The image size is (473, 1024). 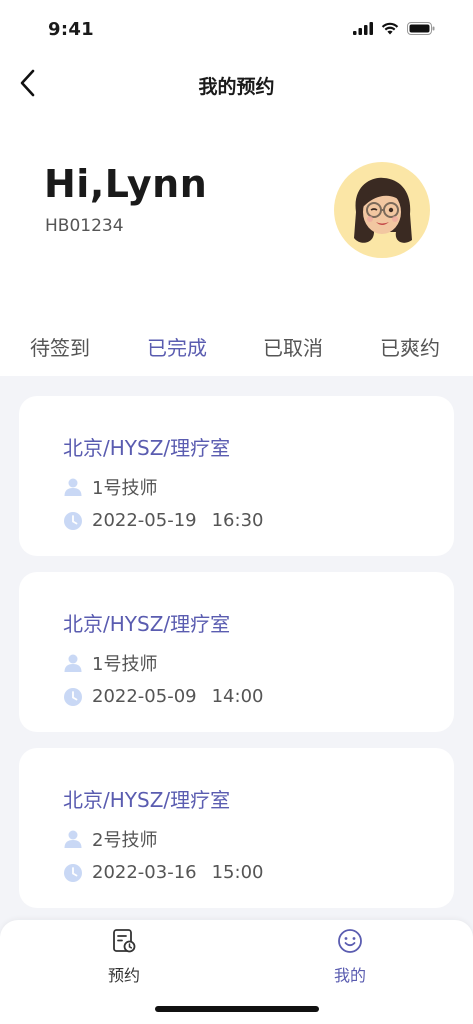 I want to click on time-row: 2022-05-09 14:00, so click(x=163, y=696).